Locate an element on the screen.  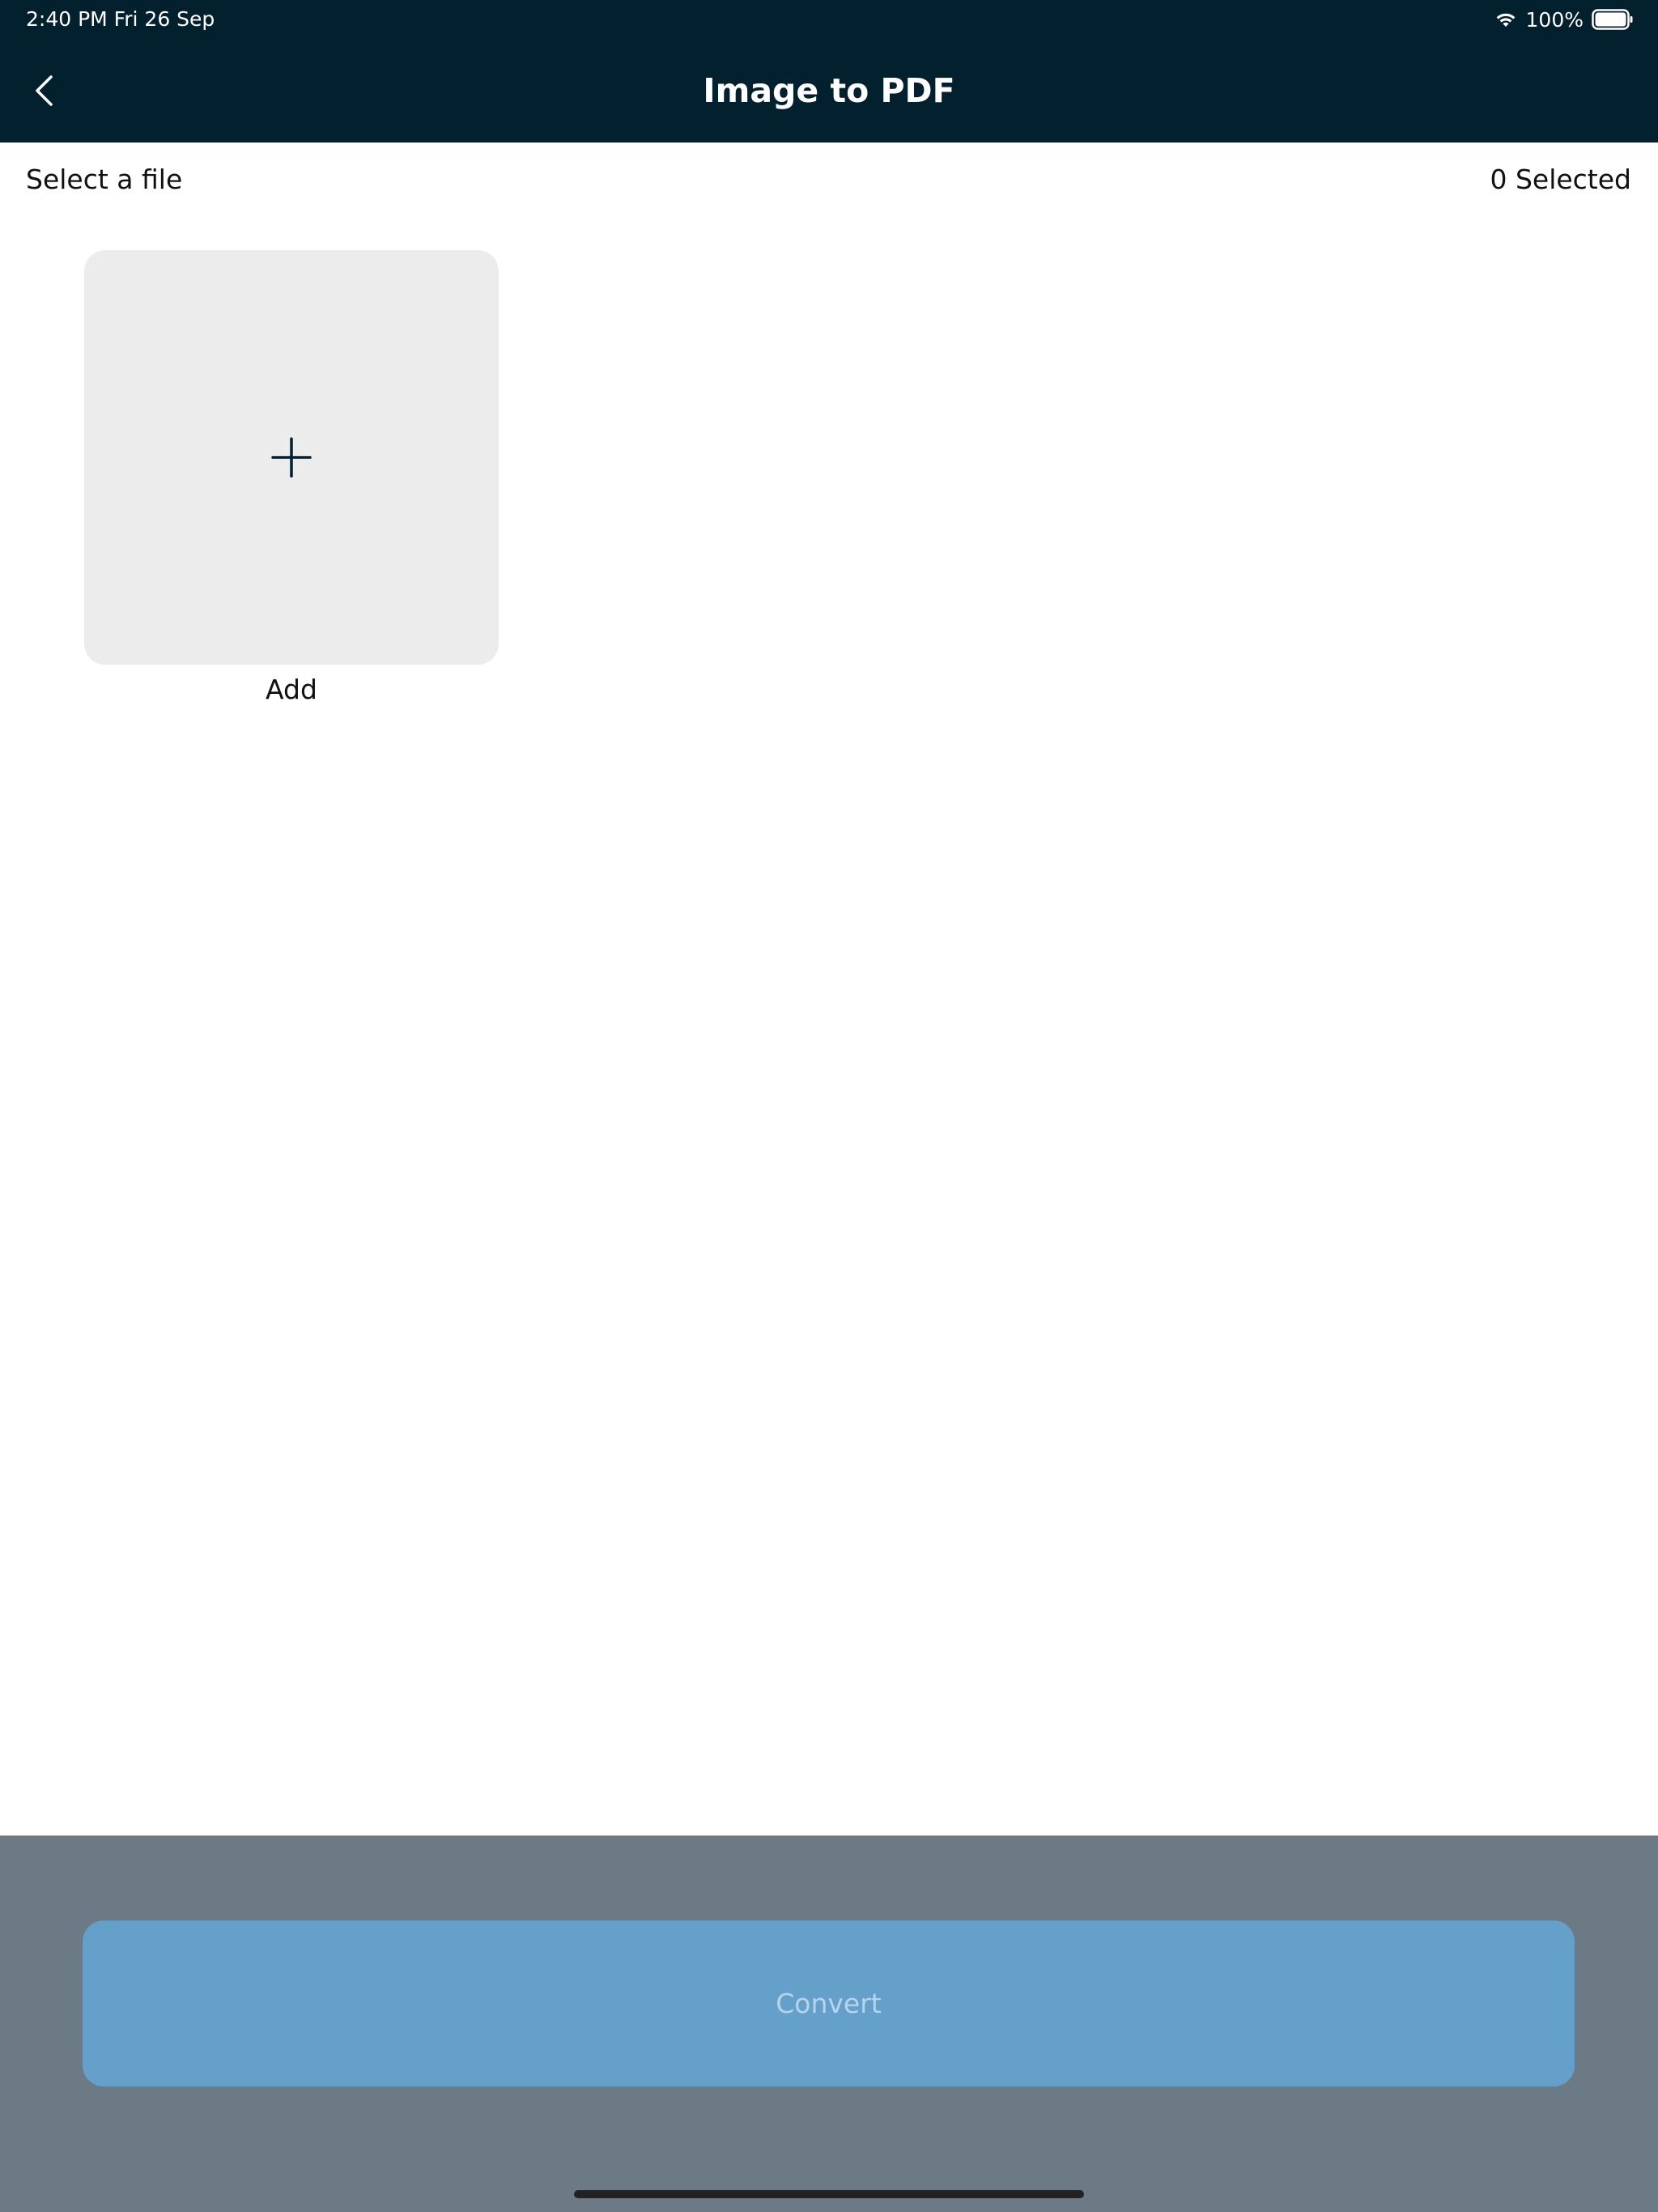
add-file-tile is located at coordinates (291, 458).